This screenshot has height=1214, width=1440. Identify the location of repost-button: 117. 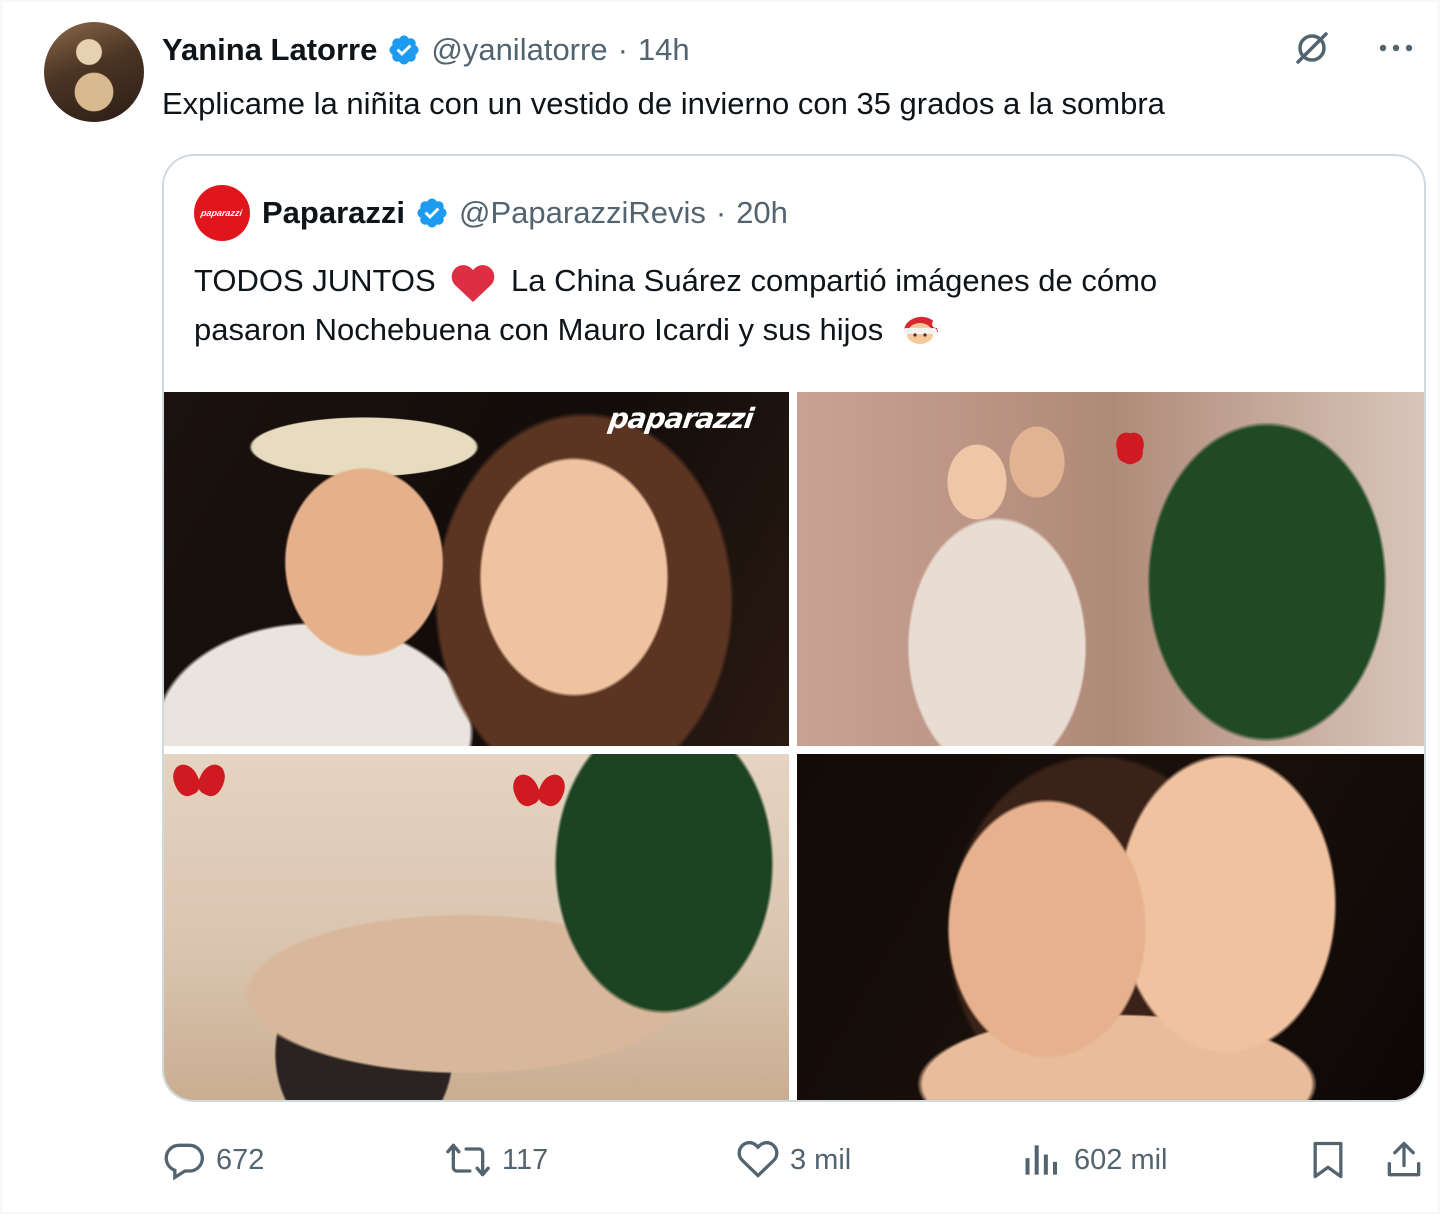
(496, 1160).